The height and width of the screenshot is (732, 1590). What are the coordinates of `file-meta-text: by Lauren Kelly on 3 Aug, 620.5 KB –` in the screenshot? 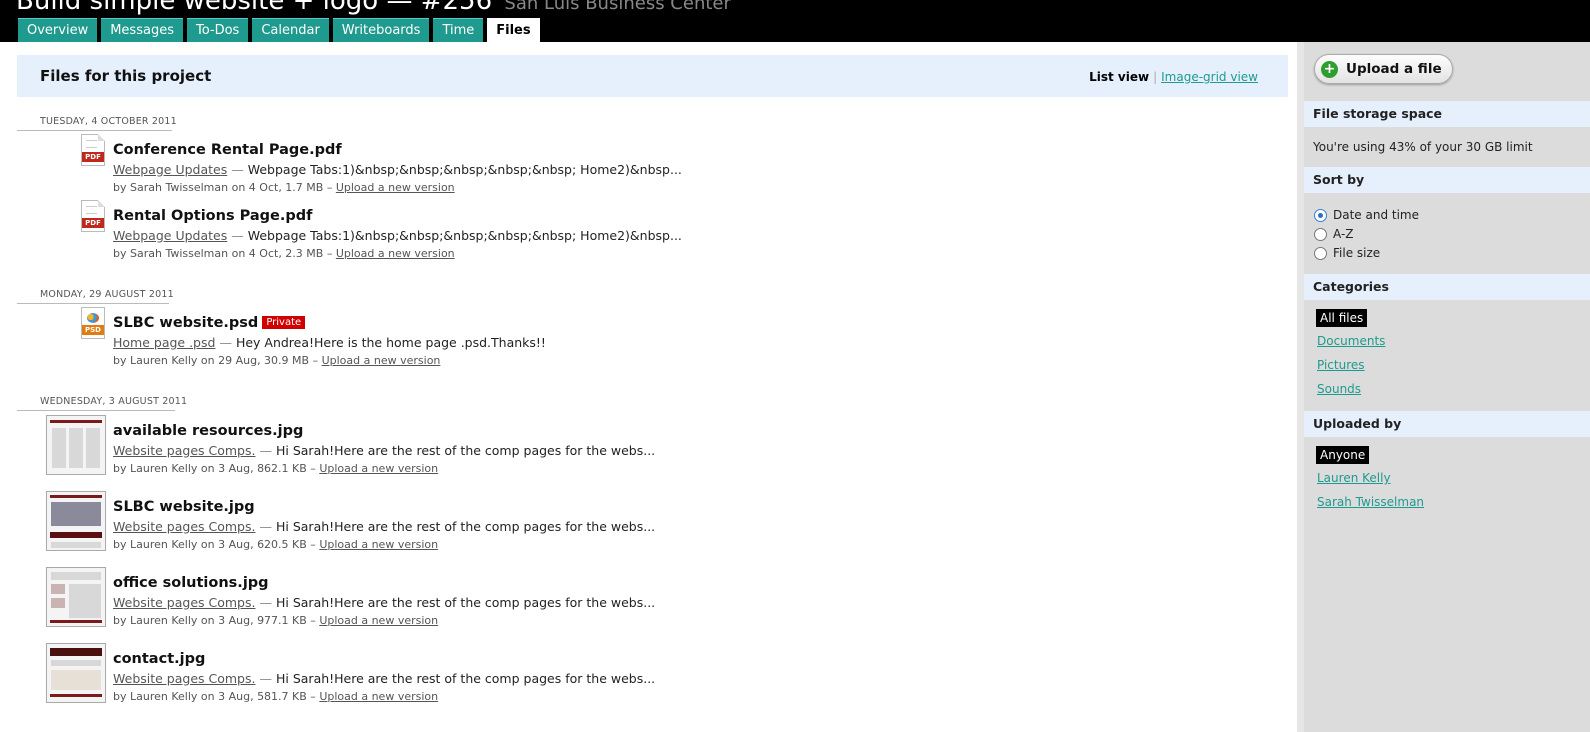 It's located at (214, 544).